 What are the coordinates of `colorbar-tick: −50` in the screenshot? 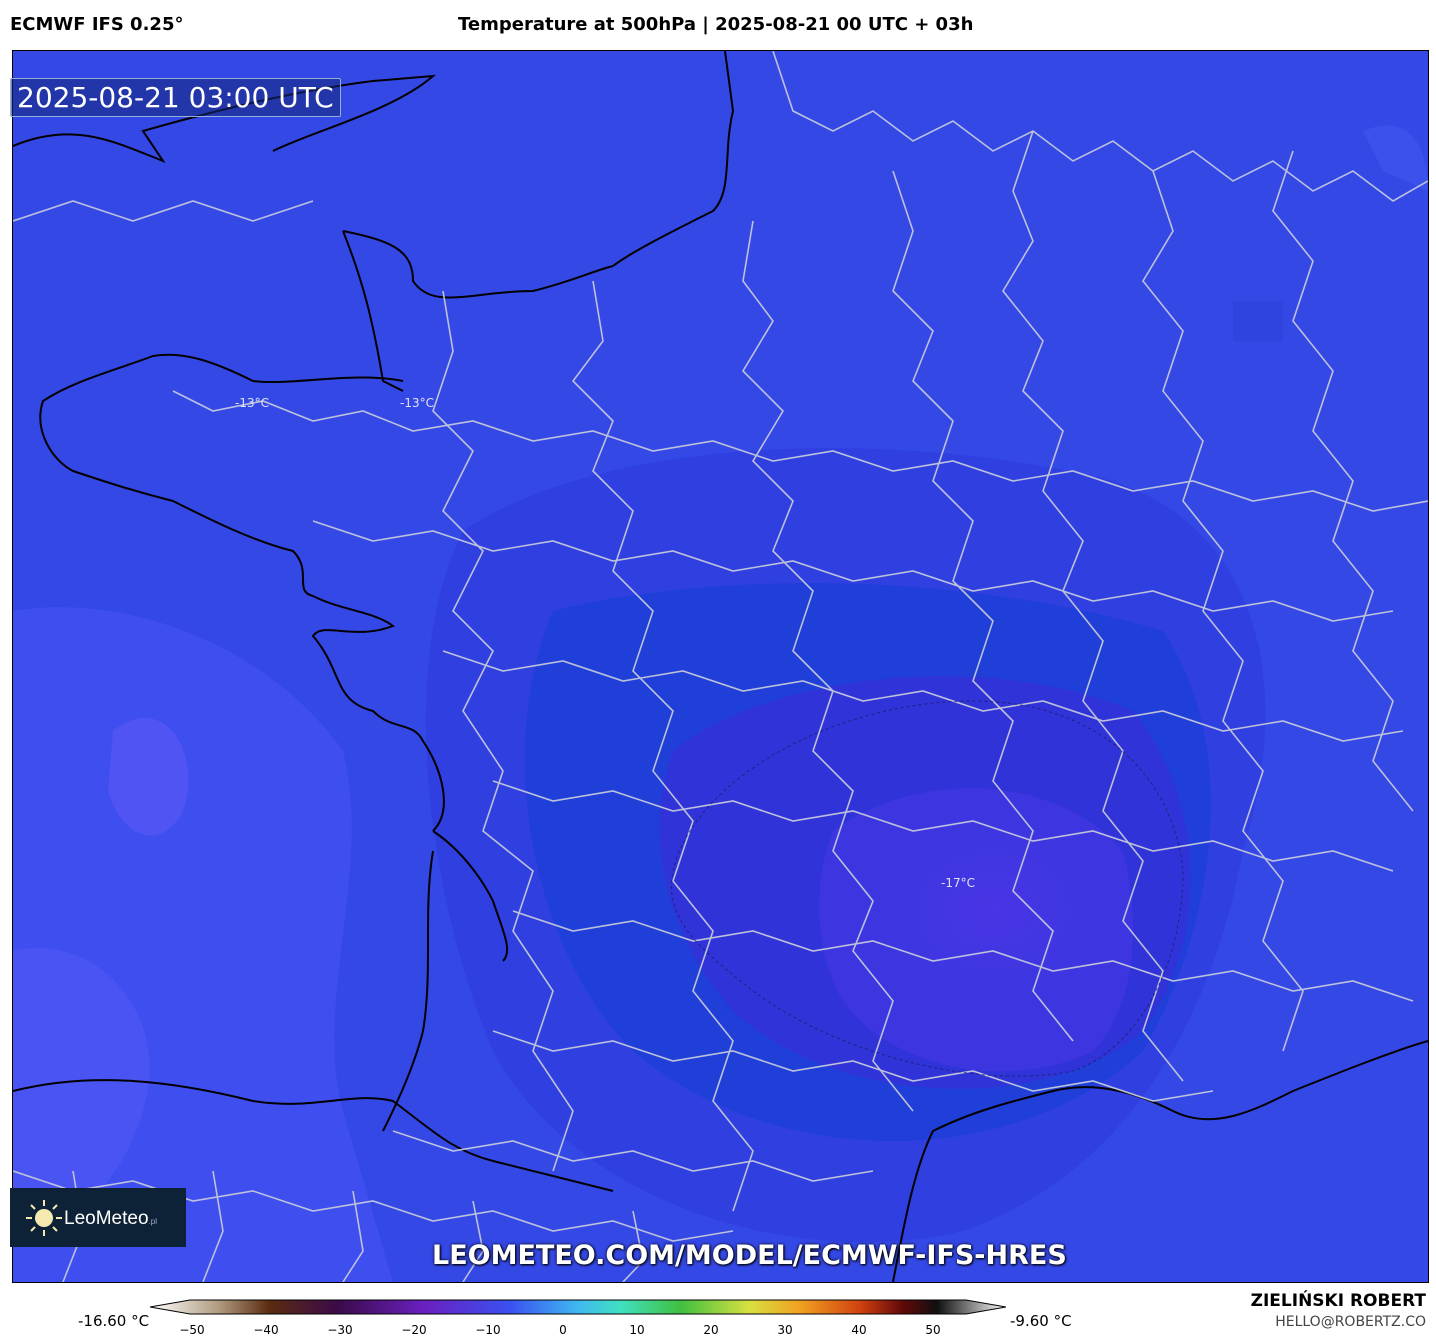 It's located at (192, 1330).